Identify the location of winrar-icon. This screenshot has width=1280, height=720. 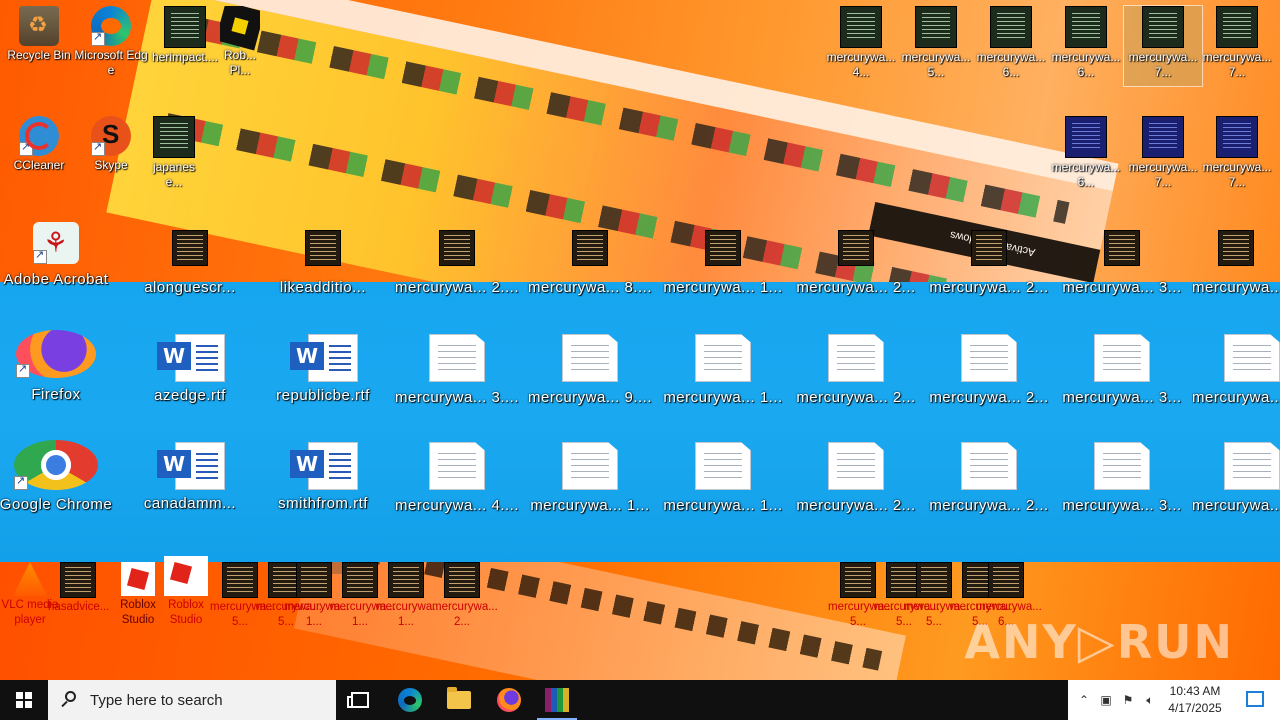
(557, 700).